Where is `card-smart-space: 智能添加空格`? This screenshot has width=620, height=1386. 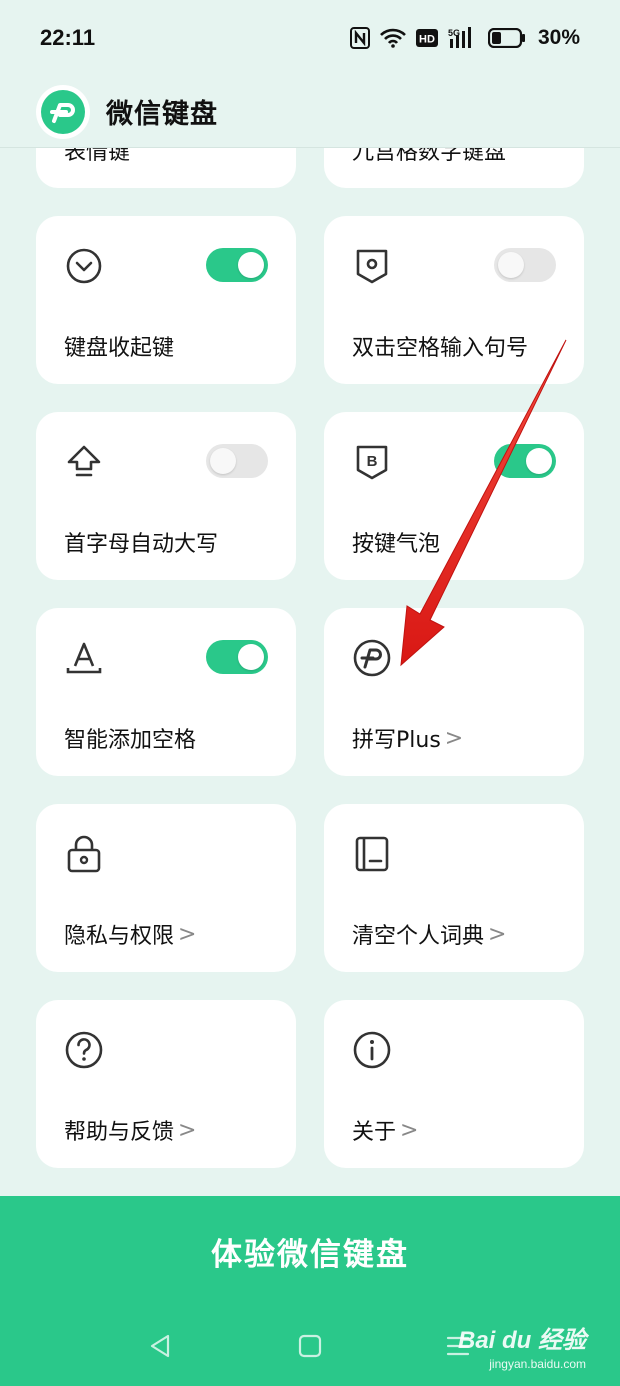 card-smart-space: 智能添加空格 is located at coordinates (166, 692).